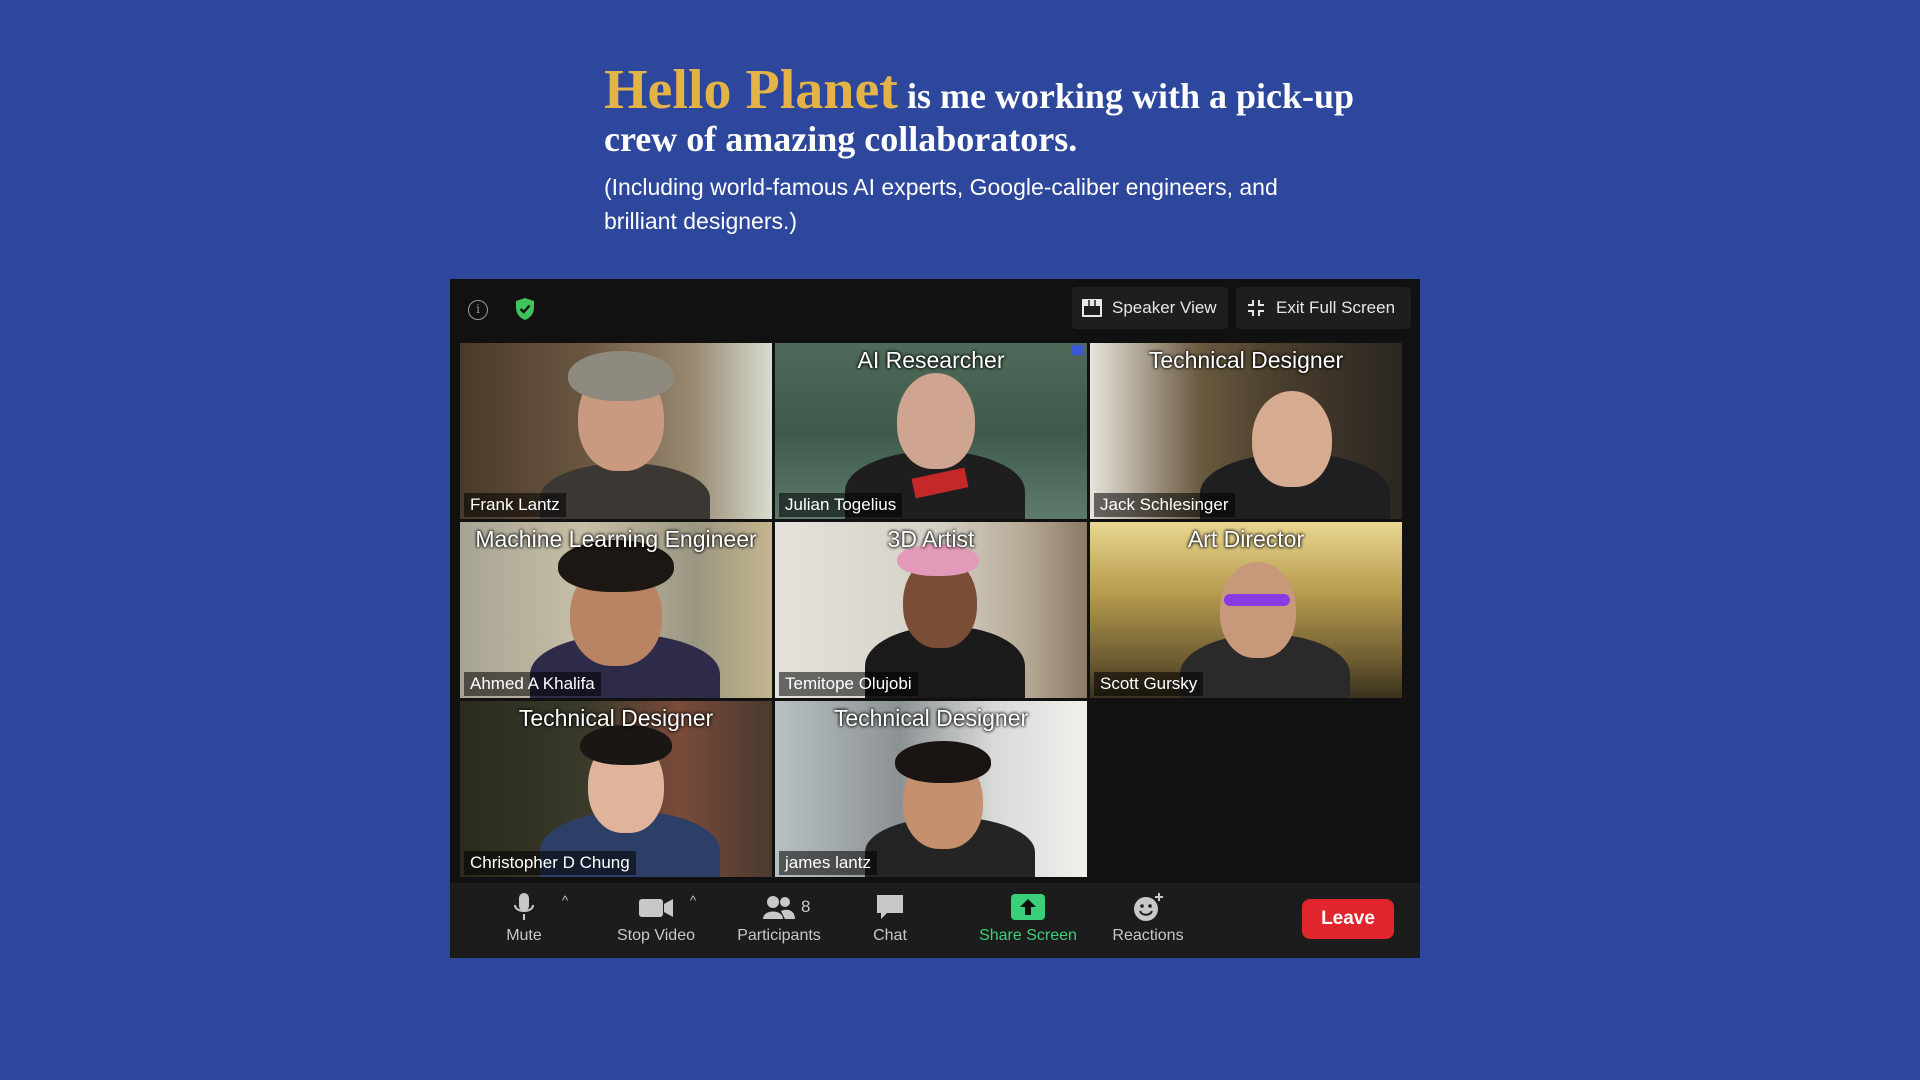 This screenshot has width=1920, height=1080. Describe the element at coordinates (524, 922) in the screenshot. I see `mute-button: Mute` at that location.